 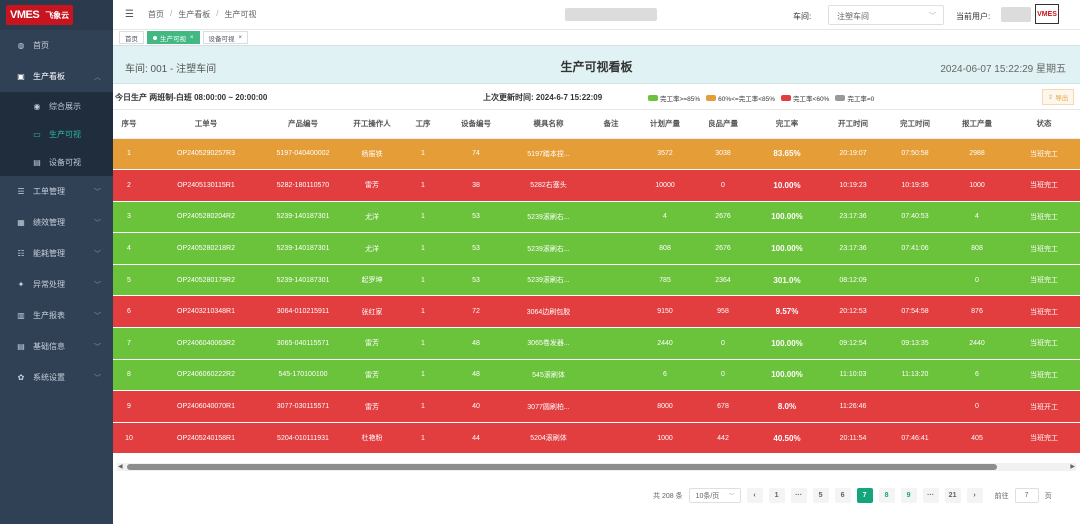 What do you see at coordinates (665, 312) in the screenshot?
I see `table-cell: 9150` at bounding box center [665, 312].